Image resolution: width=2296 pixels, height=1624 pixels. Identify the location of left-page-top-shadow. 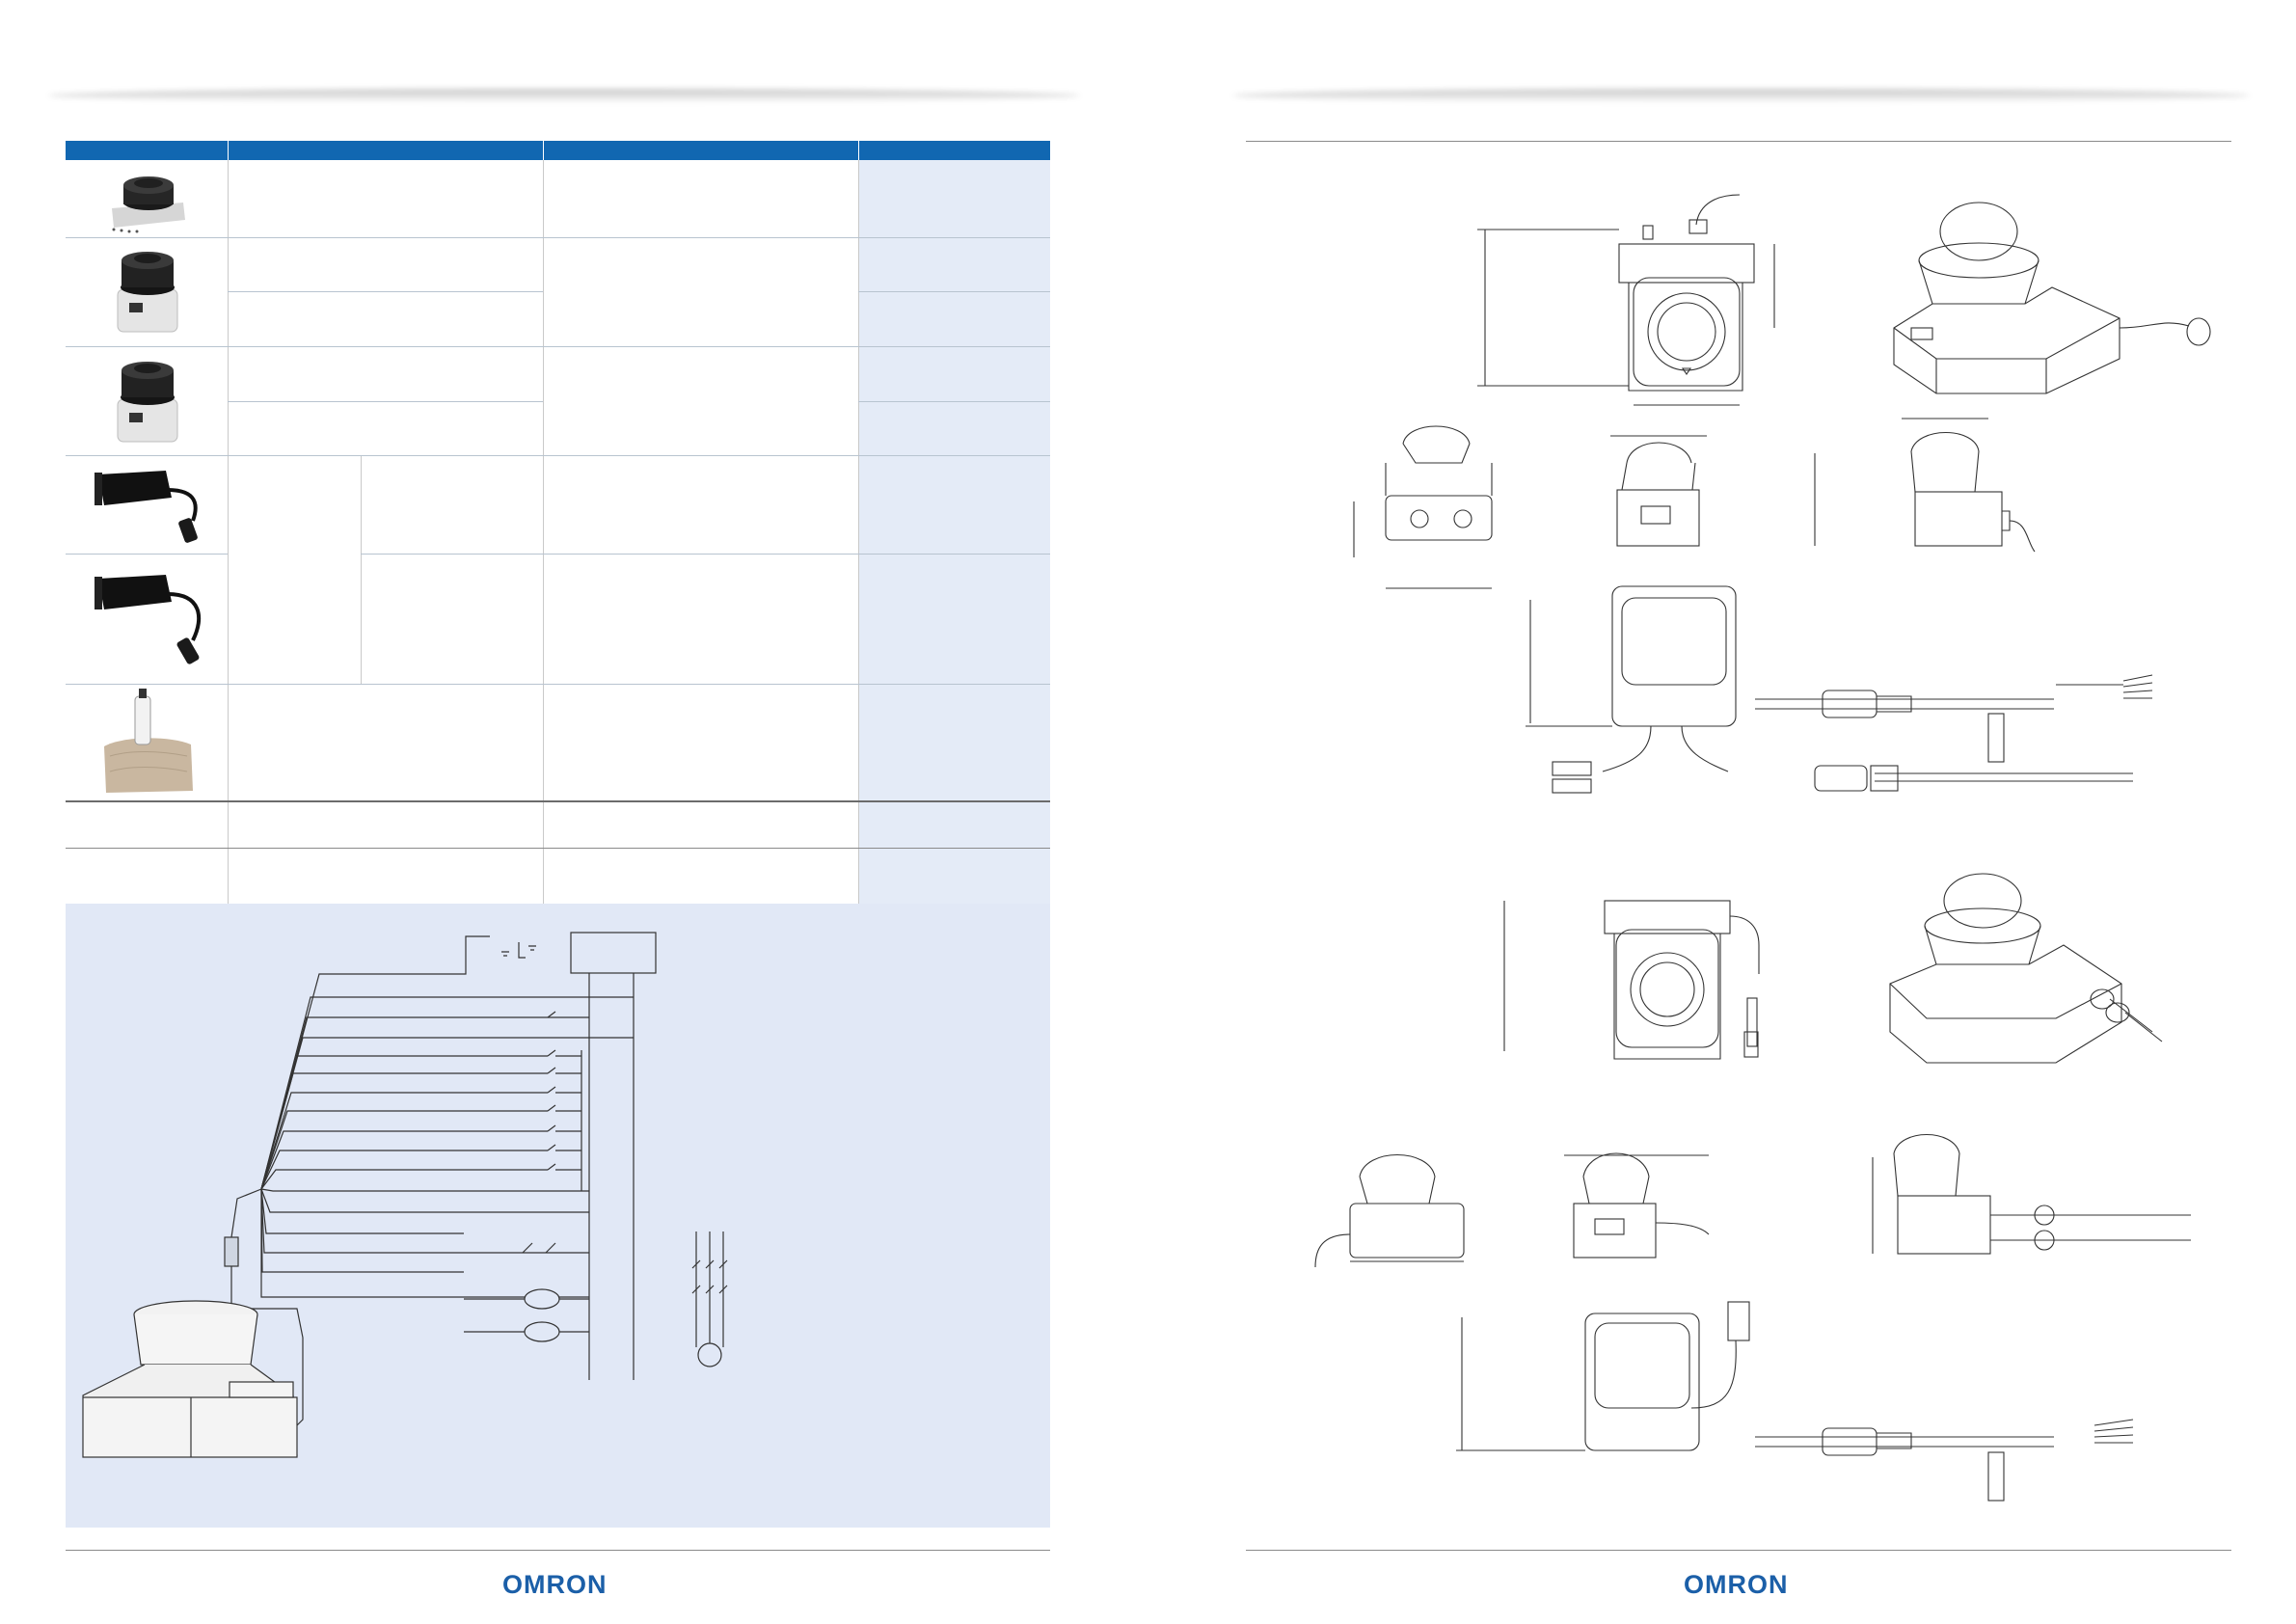
(564, 95).